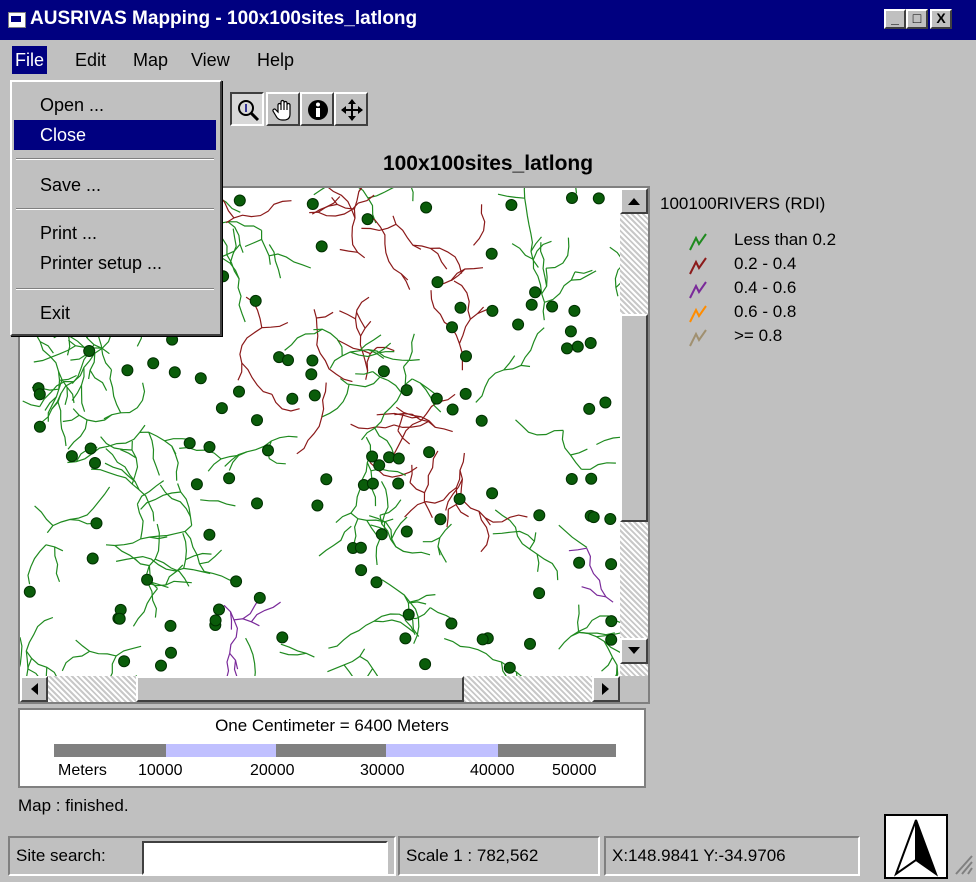  I want to click on zoom-in-button, so click(247, 109).